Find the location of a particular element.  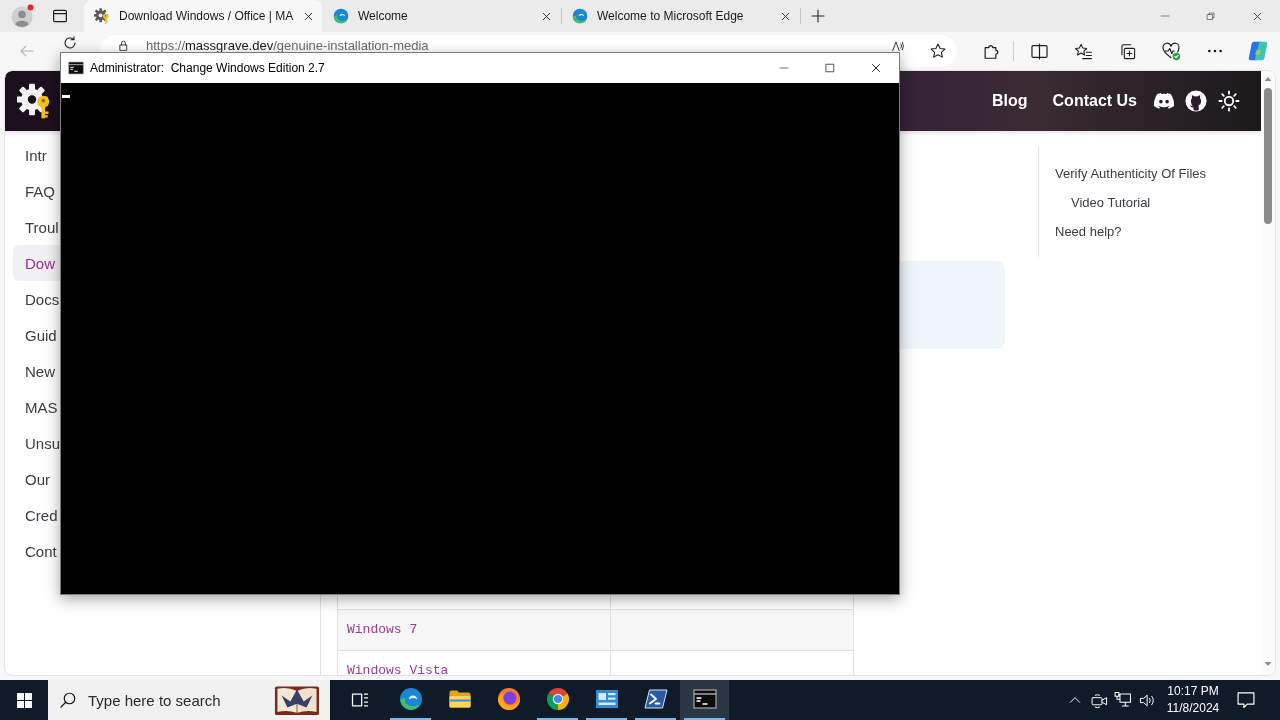

sidebar-item: Troul is located at coordinates (37, 227).